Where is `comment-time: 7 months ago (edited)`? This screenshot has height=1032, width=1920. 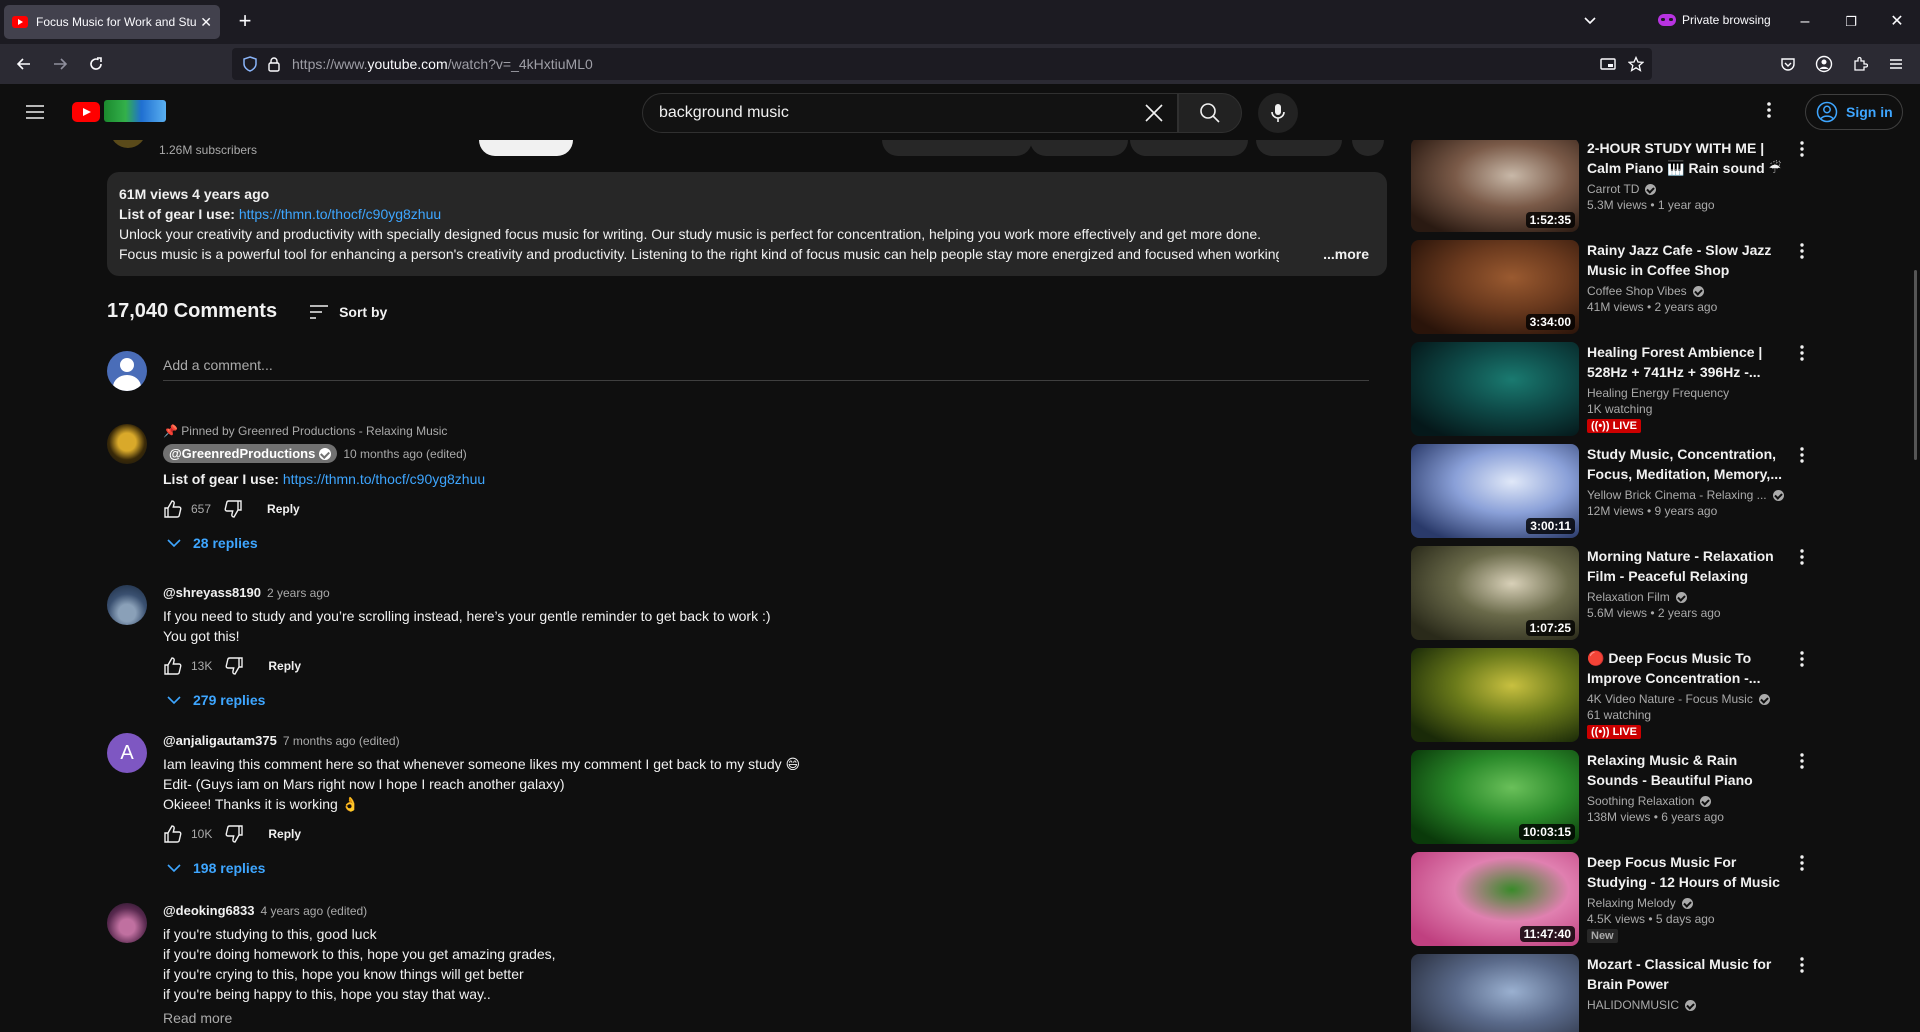
comment-time: 7 months ago (edited) is located at coordinates (341, 741).